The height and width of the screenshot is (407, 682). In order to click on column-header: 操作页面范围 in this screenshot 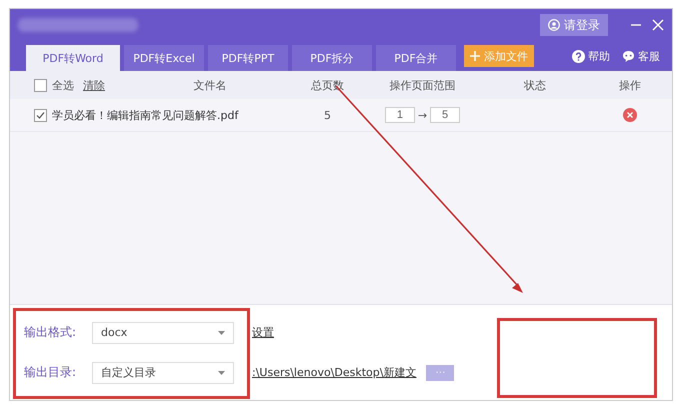, I will do `click(422, 85)`.